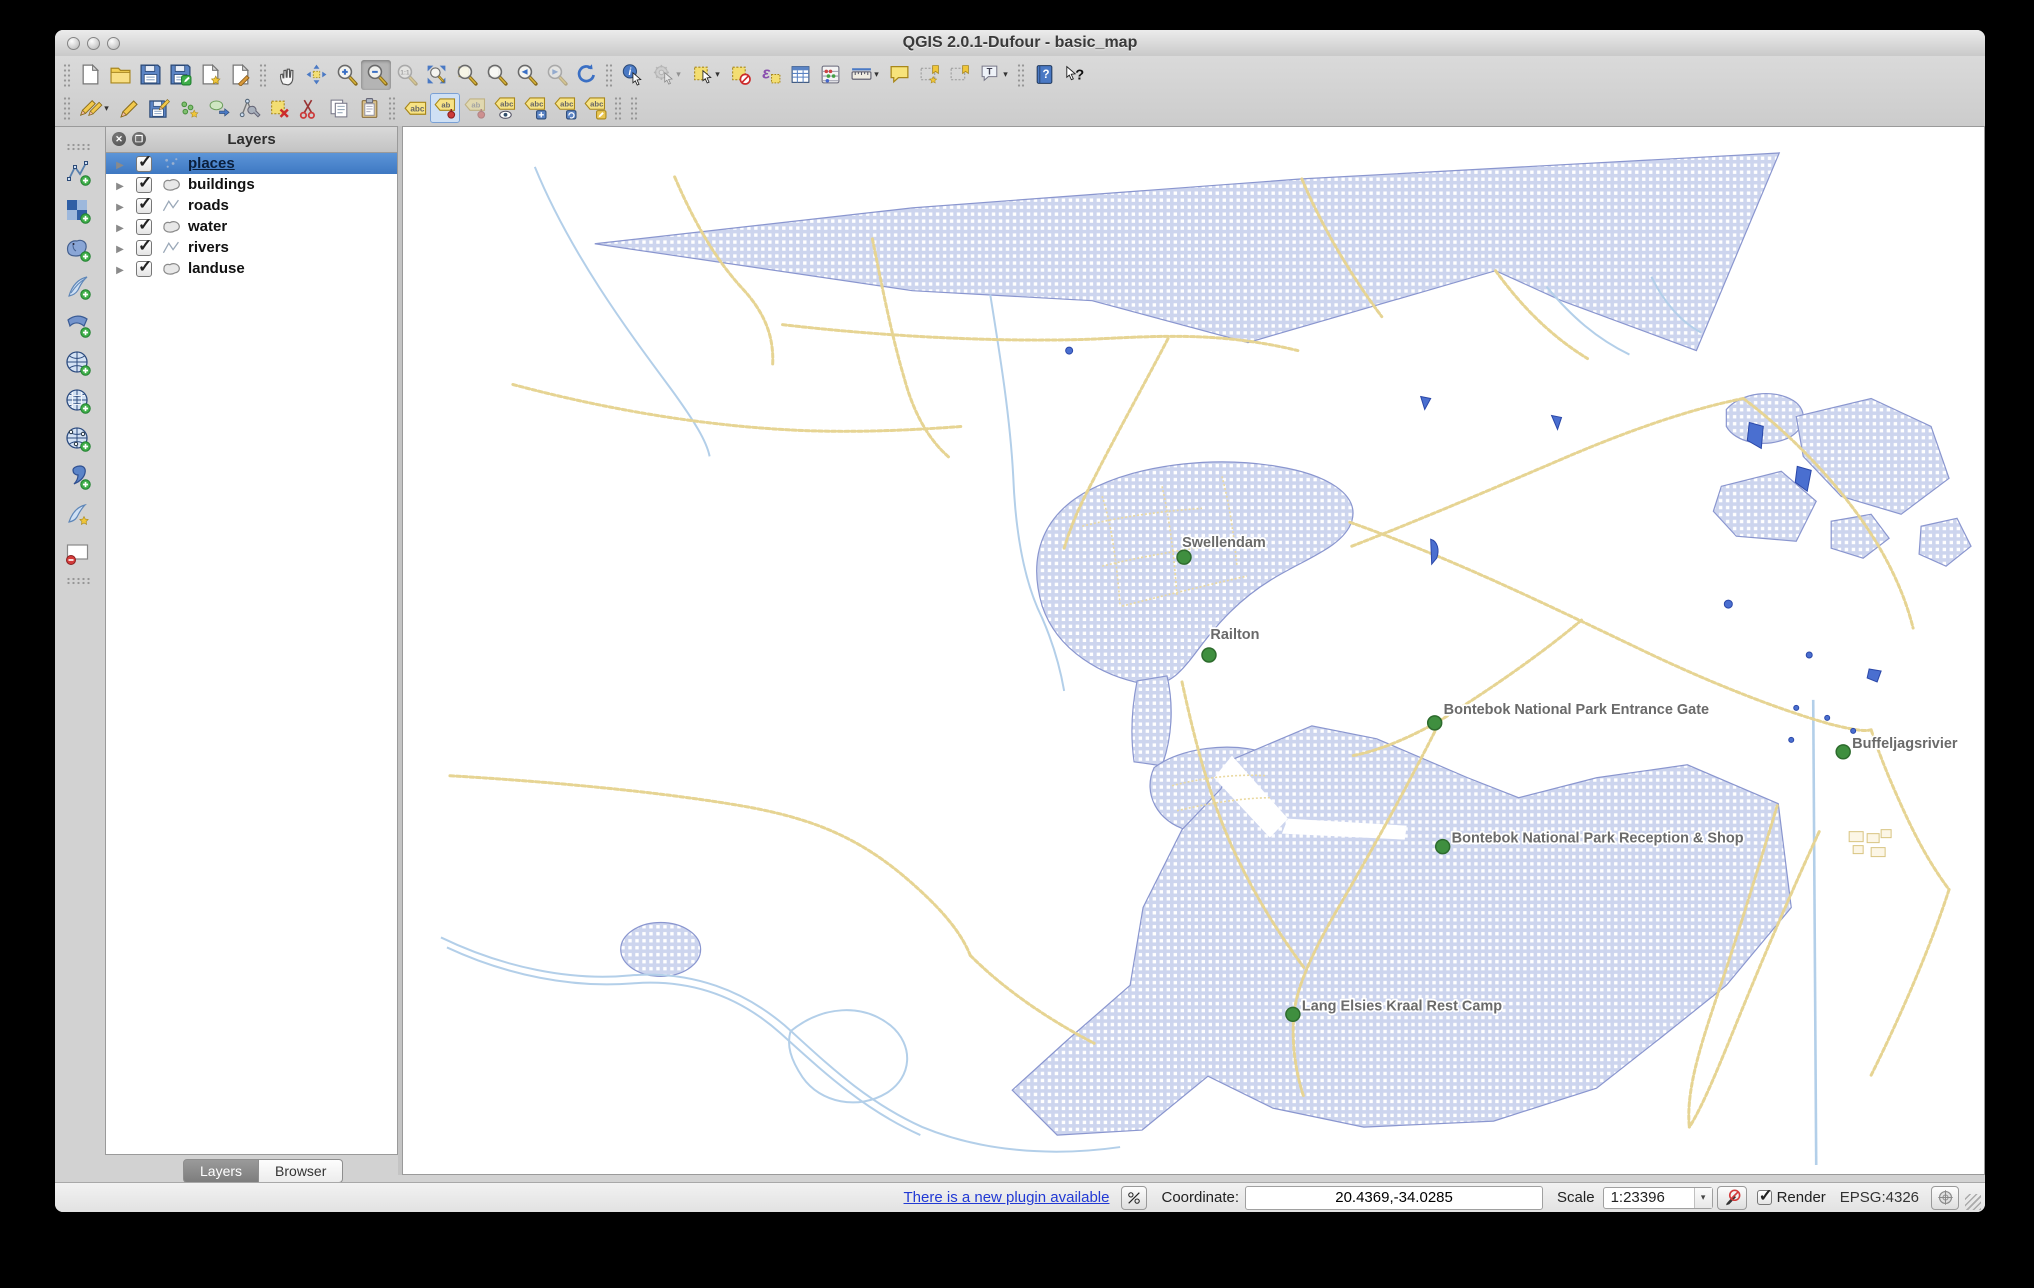 The height and width of the screenshot is (1288, 2034). Describe the element at coordinates (475, 108) in the screenshot. I see `highlight-pinned-labels-button` at that location.